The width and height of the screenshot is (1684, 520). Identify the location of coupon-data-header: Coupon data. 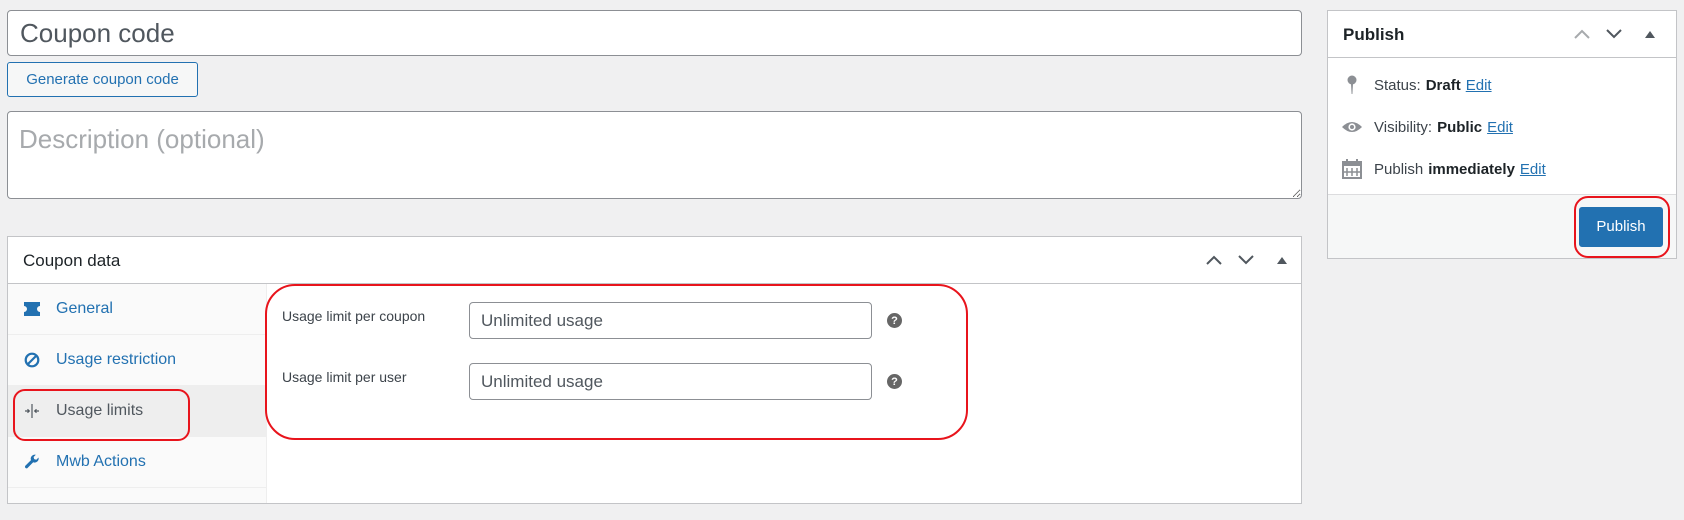
(654, 260).